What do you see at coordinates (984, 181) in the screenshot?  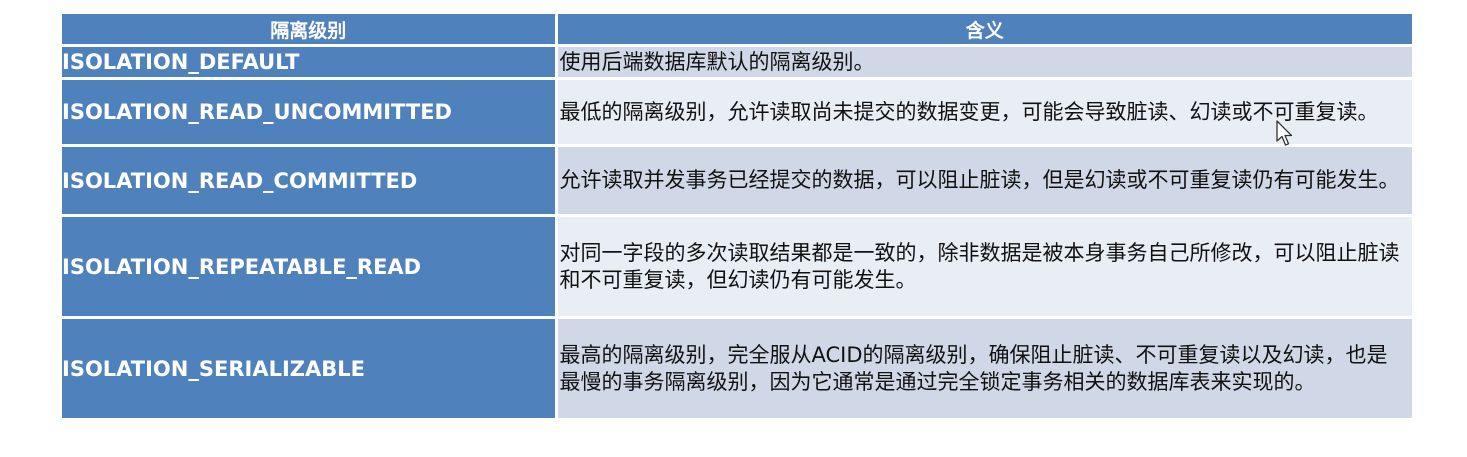 I see `row-meaning-read-committed: 允许读取并发事务已经提交的数据，可以阻止脏读，但是幻读或不可重复读仍有可能发生。` at bounding box center [984, 181].